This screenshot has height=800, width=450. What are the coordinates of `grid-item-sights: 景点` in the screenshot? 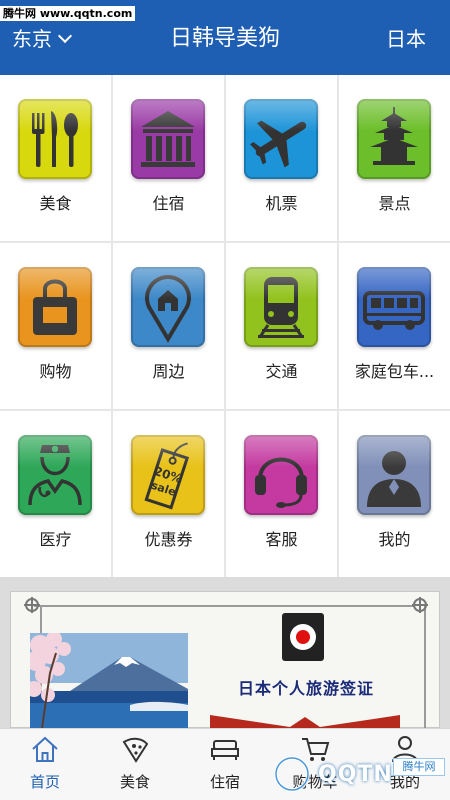 It's located at (394, 158).